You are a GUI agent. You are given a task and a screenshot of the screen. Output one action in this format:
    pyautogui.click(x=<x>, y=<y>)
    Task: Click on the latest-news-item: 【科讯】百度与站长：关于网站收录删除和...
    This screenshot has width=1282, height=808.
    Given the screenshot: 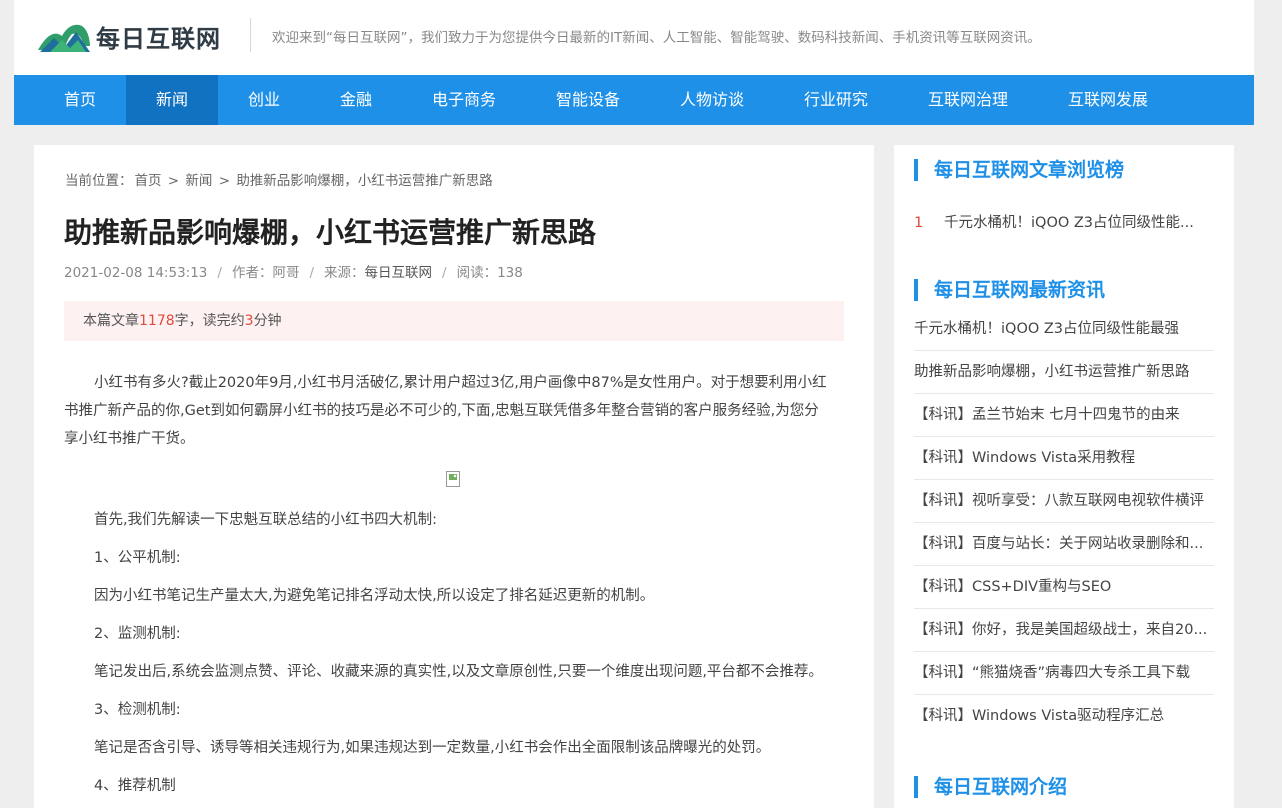 What is the action you would take?
    pyautogui.click(x=1064, y=544)
    